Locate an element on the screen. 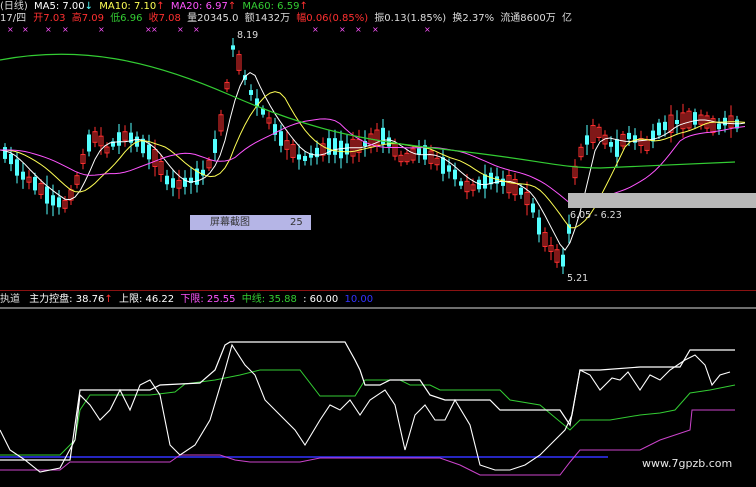  high-price: 高7.09 is located at coordinates (87, 18).